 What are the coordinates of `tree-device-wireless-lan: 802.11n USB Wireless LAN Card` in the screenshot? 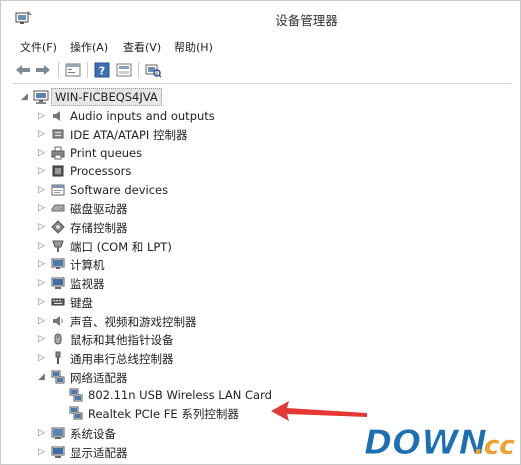 It's located at (143, 395).